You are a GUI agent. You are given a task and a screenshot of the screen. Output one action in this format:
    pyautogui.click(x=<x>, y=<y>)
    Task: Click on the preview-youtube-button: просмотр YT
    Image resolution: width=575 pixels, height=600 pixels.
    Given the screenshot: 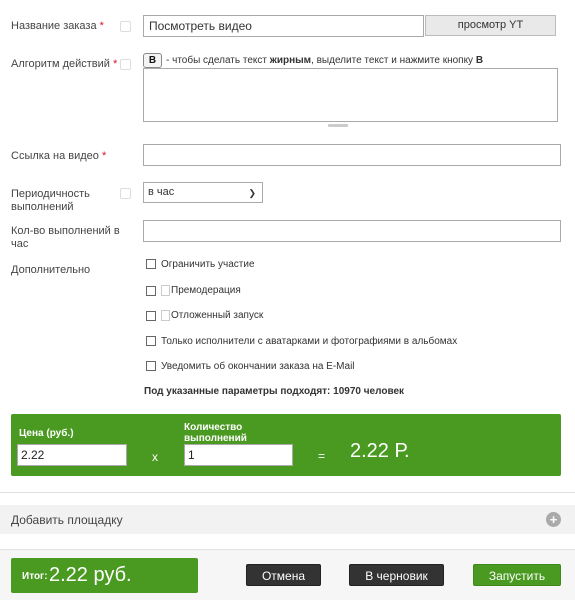 What is the action you would take?
    pyautogui.click(x=490, y=25)
    